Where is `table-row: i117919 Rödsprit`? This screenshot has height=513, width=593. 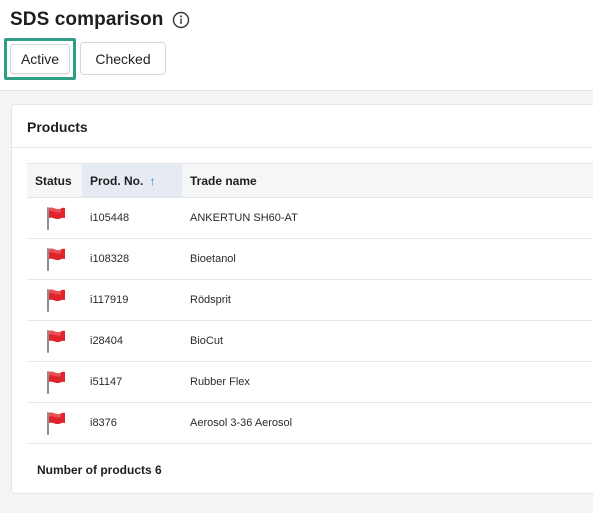 table-row: i117919 Rödsprit is located at coordinates (310, 300).